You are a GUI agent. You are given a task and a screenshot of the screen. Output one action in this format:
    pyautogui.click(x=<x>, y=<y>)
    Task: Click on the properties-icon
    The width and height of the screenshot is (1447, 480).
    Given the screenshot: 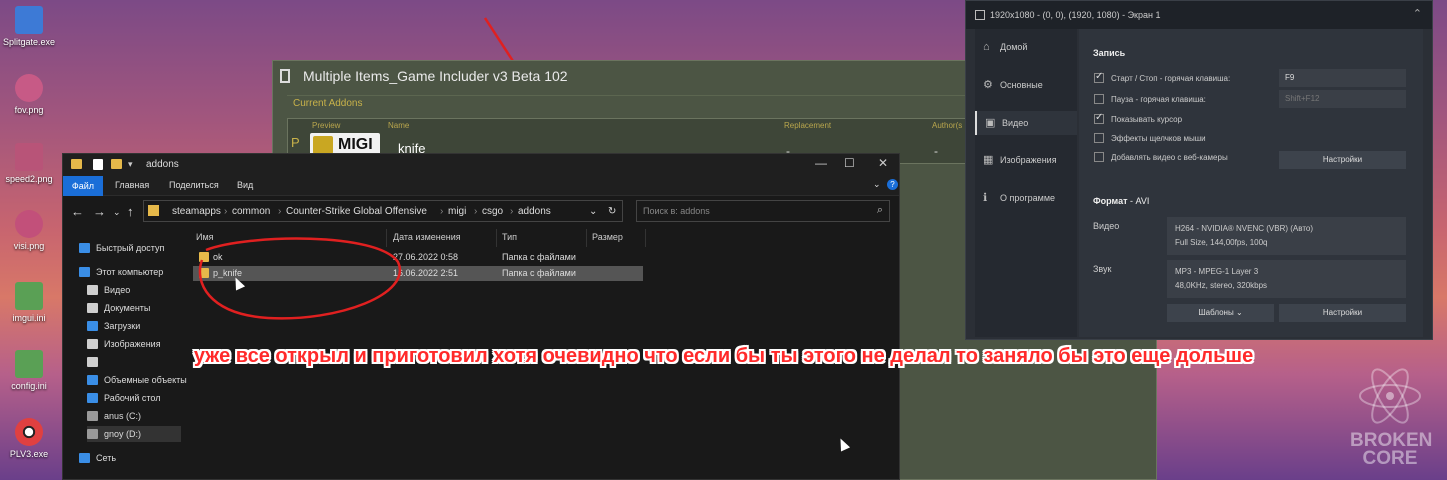 What is the action you would take?
    pyautogui.click(x=98, y=164)
    